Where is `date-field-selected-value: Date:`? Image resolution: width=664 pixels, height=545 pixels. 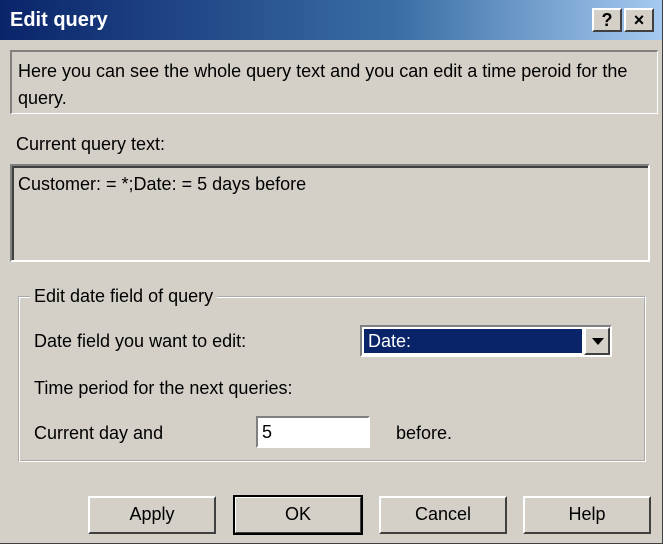 date-field-selected-value: Date: is located at coordinates (473, 341).